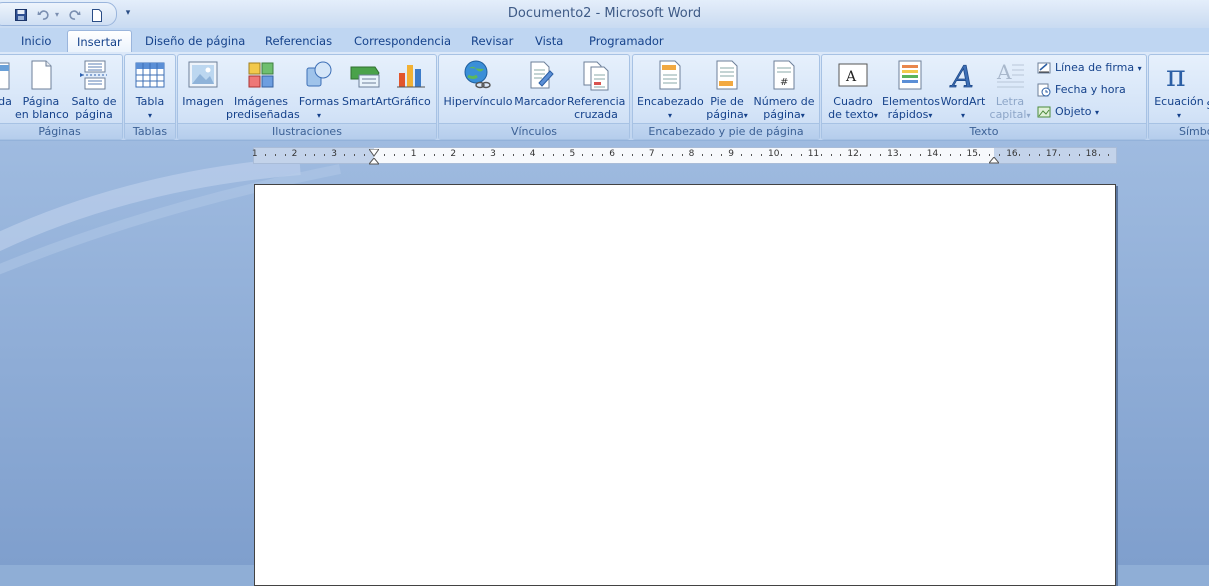 The height and width of the screenshot is (586, 1209). What do you see at coordinates (1090, 89) in the screenshot?
I see `fecha-y-hora-label: Fecha y hora` at bounding box center [1090, 89].